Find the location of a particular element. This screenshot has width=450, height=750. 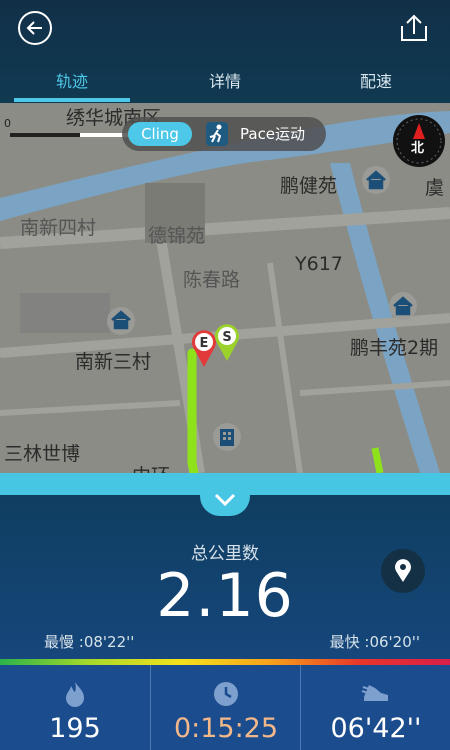

map-label: Y617 is located at coordinates (319, 264).